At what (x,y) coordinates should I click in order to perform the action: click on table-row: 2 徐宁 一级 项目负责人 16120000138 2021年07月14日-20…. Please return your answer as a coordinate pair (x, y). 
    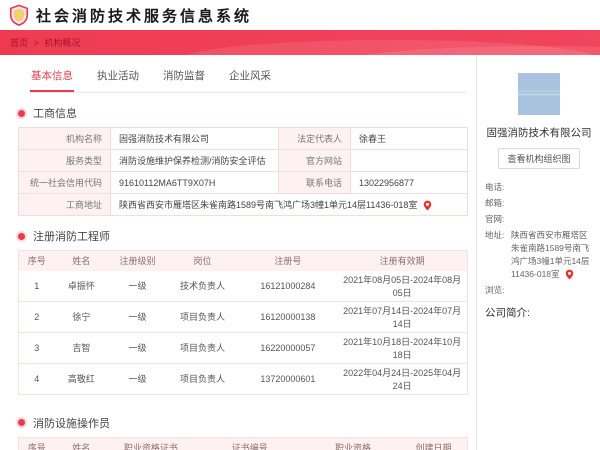
    Looking at the image, I should click on (243, 317).